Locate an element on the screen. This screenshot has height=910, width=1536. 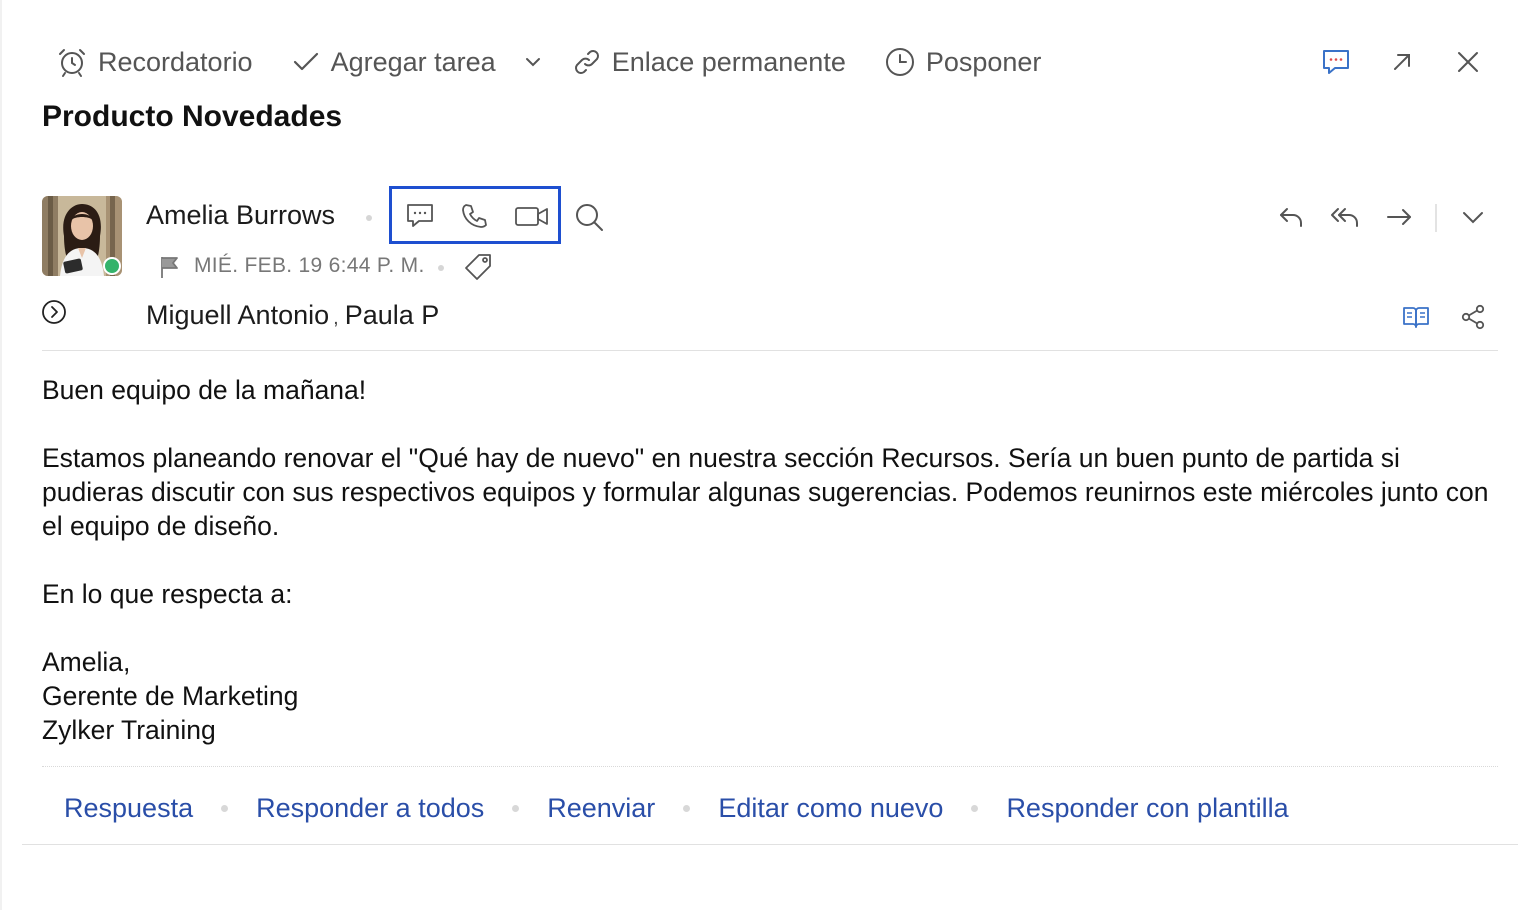
alarm-clock-icon is located at coordinates (72, 63).